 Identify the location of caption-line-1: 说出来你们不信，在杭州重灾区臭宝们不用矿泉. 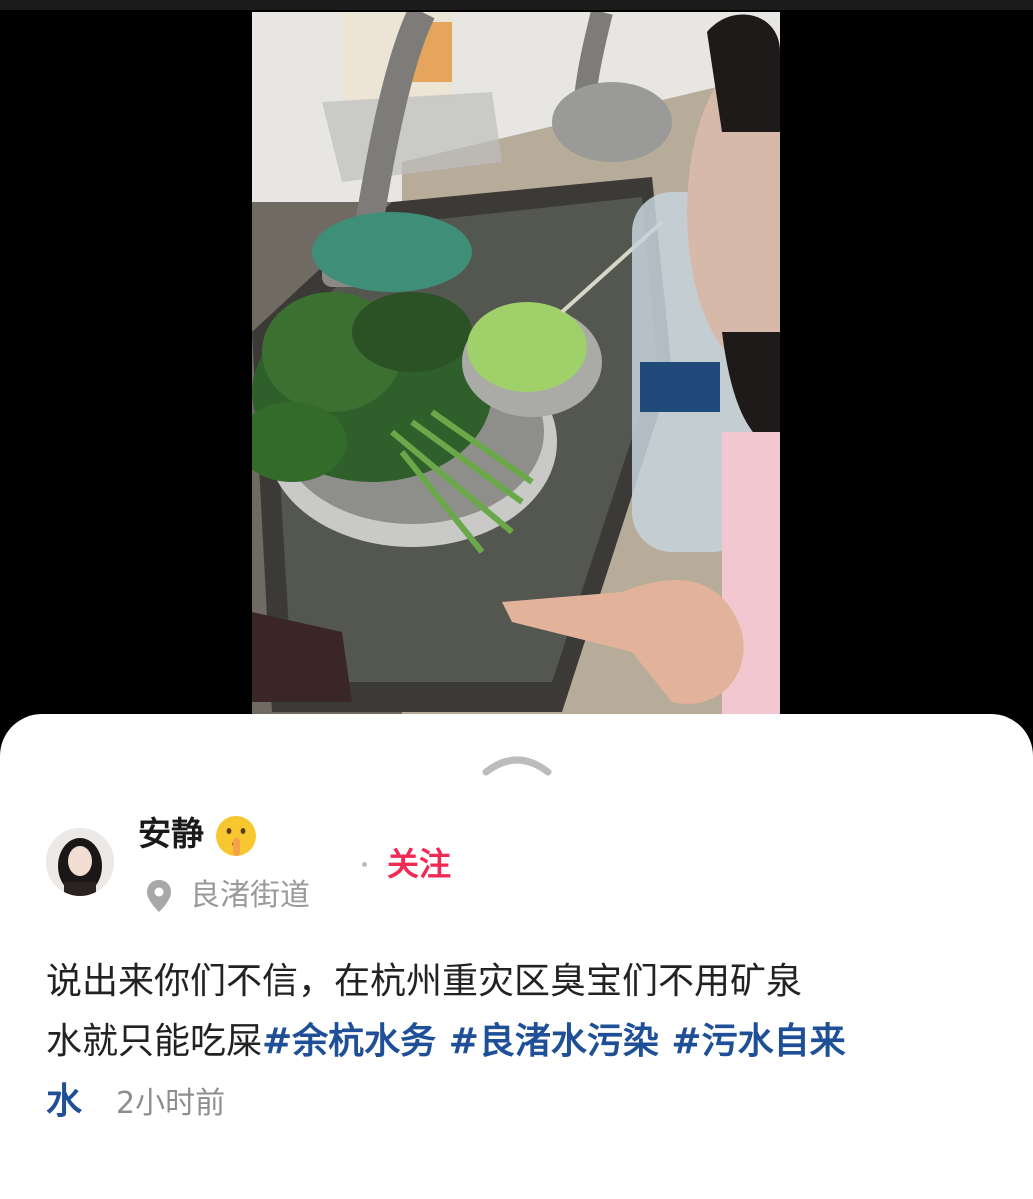
(424, 981).